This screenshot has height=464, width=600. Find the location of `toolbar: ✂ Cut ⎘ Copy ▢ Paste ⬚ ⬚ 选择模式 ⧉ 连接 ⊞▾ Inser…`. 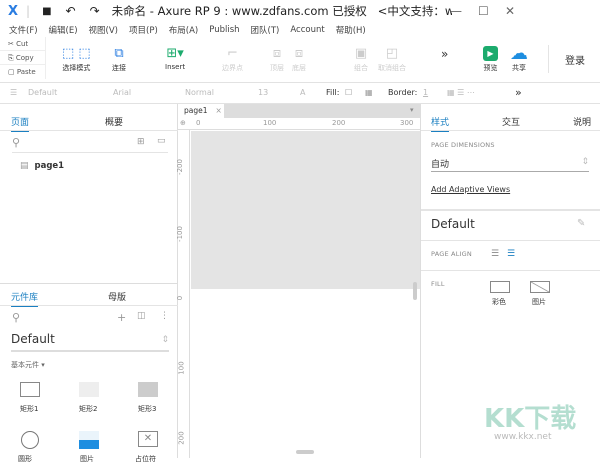

toolbar: ✂ Cut ⎘ Copy ▢ Paste ⬚ ⬚ 选择模式 ⧉ 连接 ⊞▾ Inser… is located at coordinates (300, 60).